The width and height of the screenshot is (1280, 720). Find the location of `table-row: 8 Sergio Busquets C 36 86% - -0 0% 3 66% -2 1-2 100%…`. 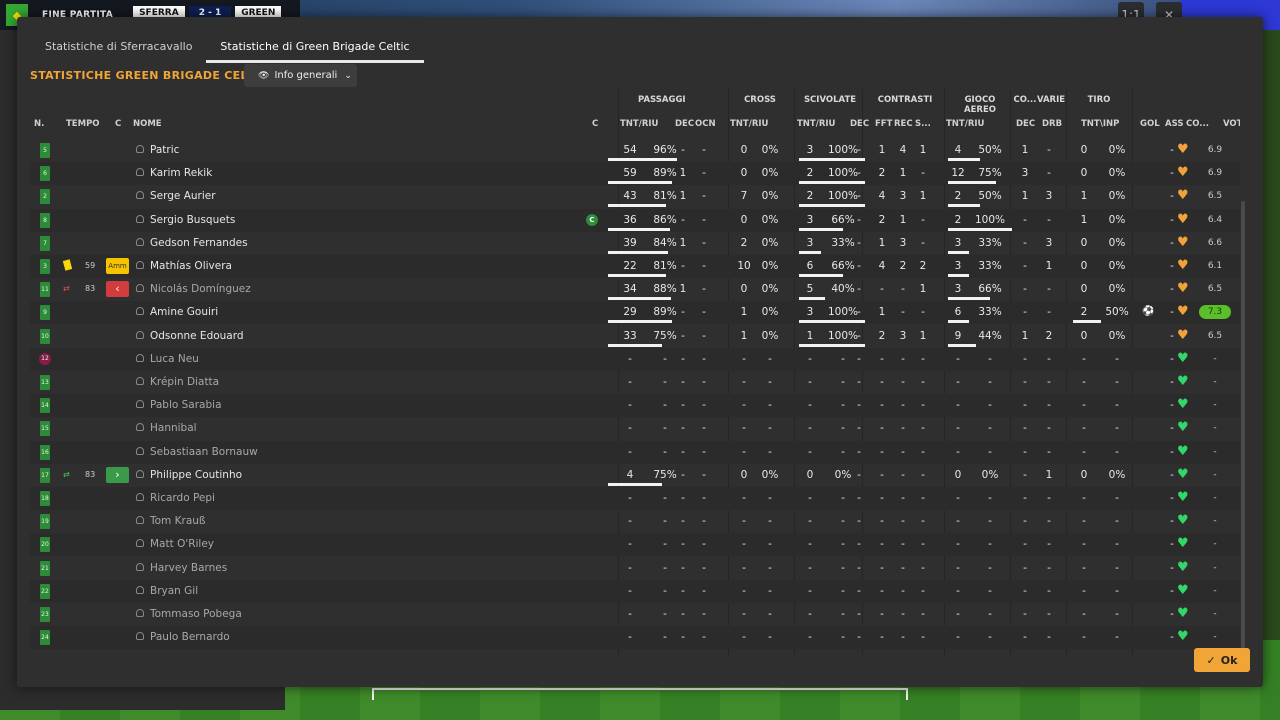

table-row: 8 Sergio Busquets C 36 86% - -0 0% 3 66% -2 1-2 100%… is located at coordinates (635, 220).